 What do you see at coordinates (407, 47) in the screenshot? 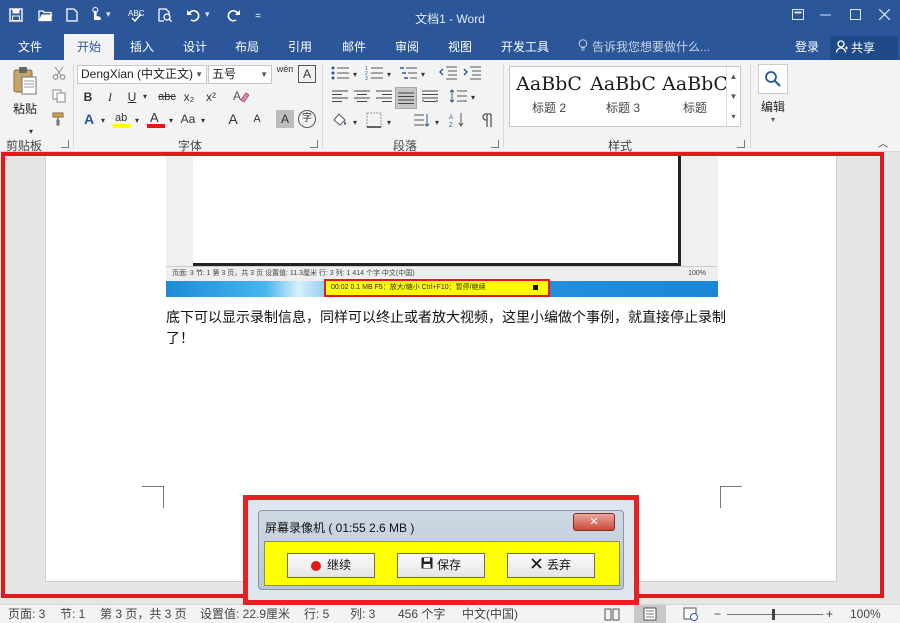
I see `tab-review: 审阅` at bounding box center [407, 47].